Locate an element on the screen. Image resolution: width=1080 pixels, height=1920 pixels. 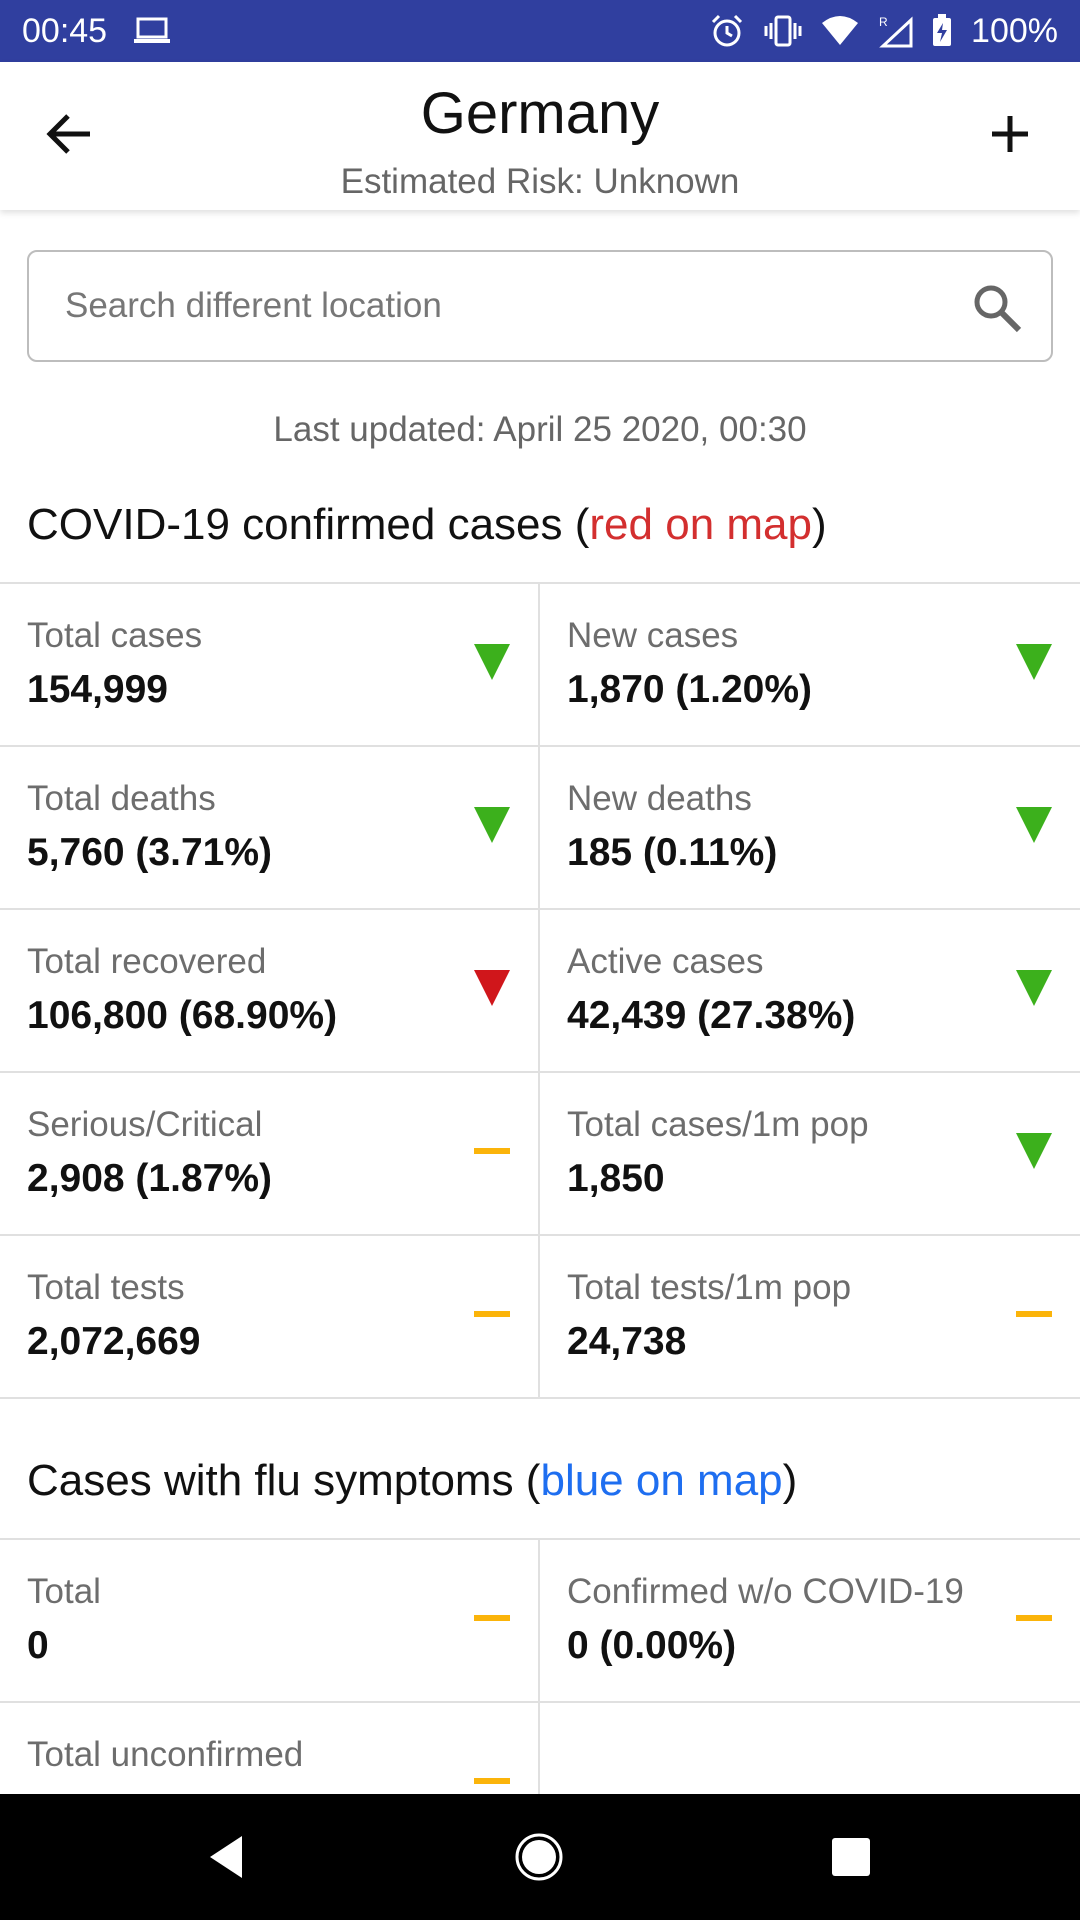
signal-roaming-icon: R is located at coordinates (895, 31).